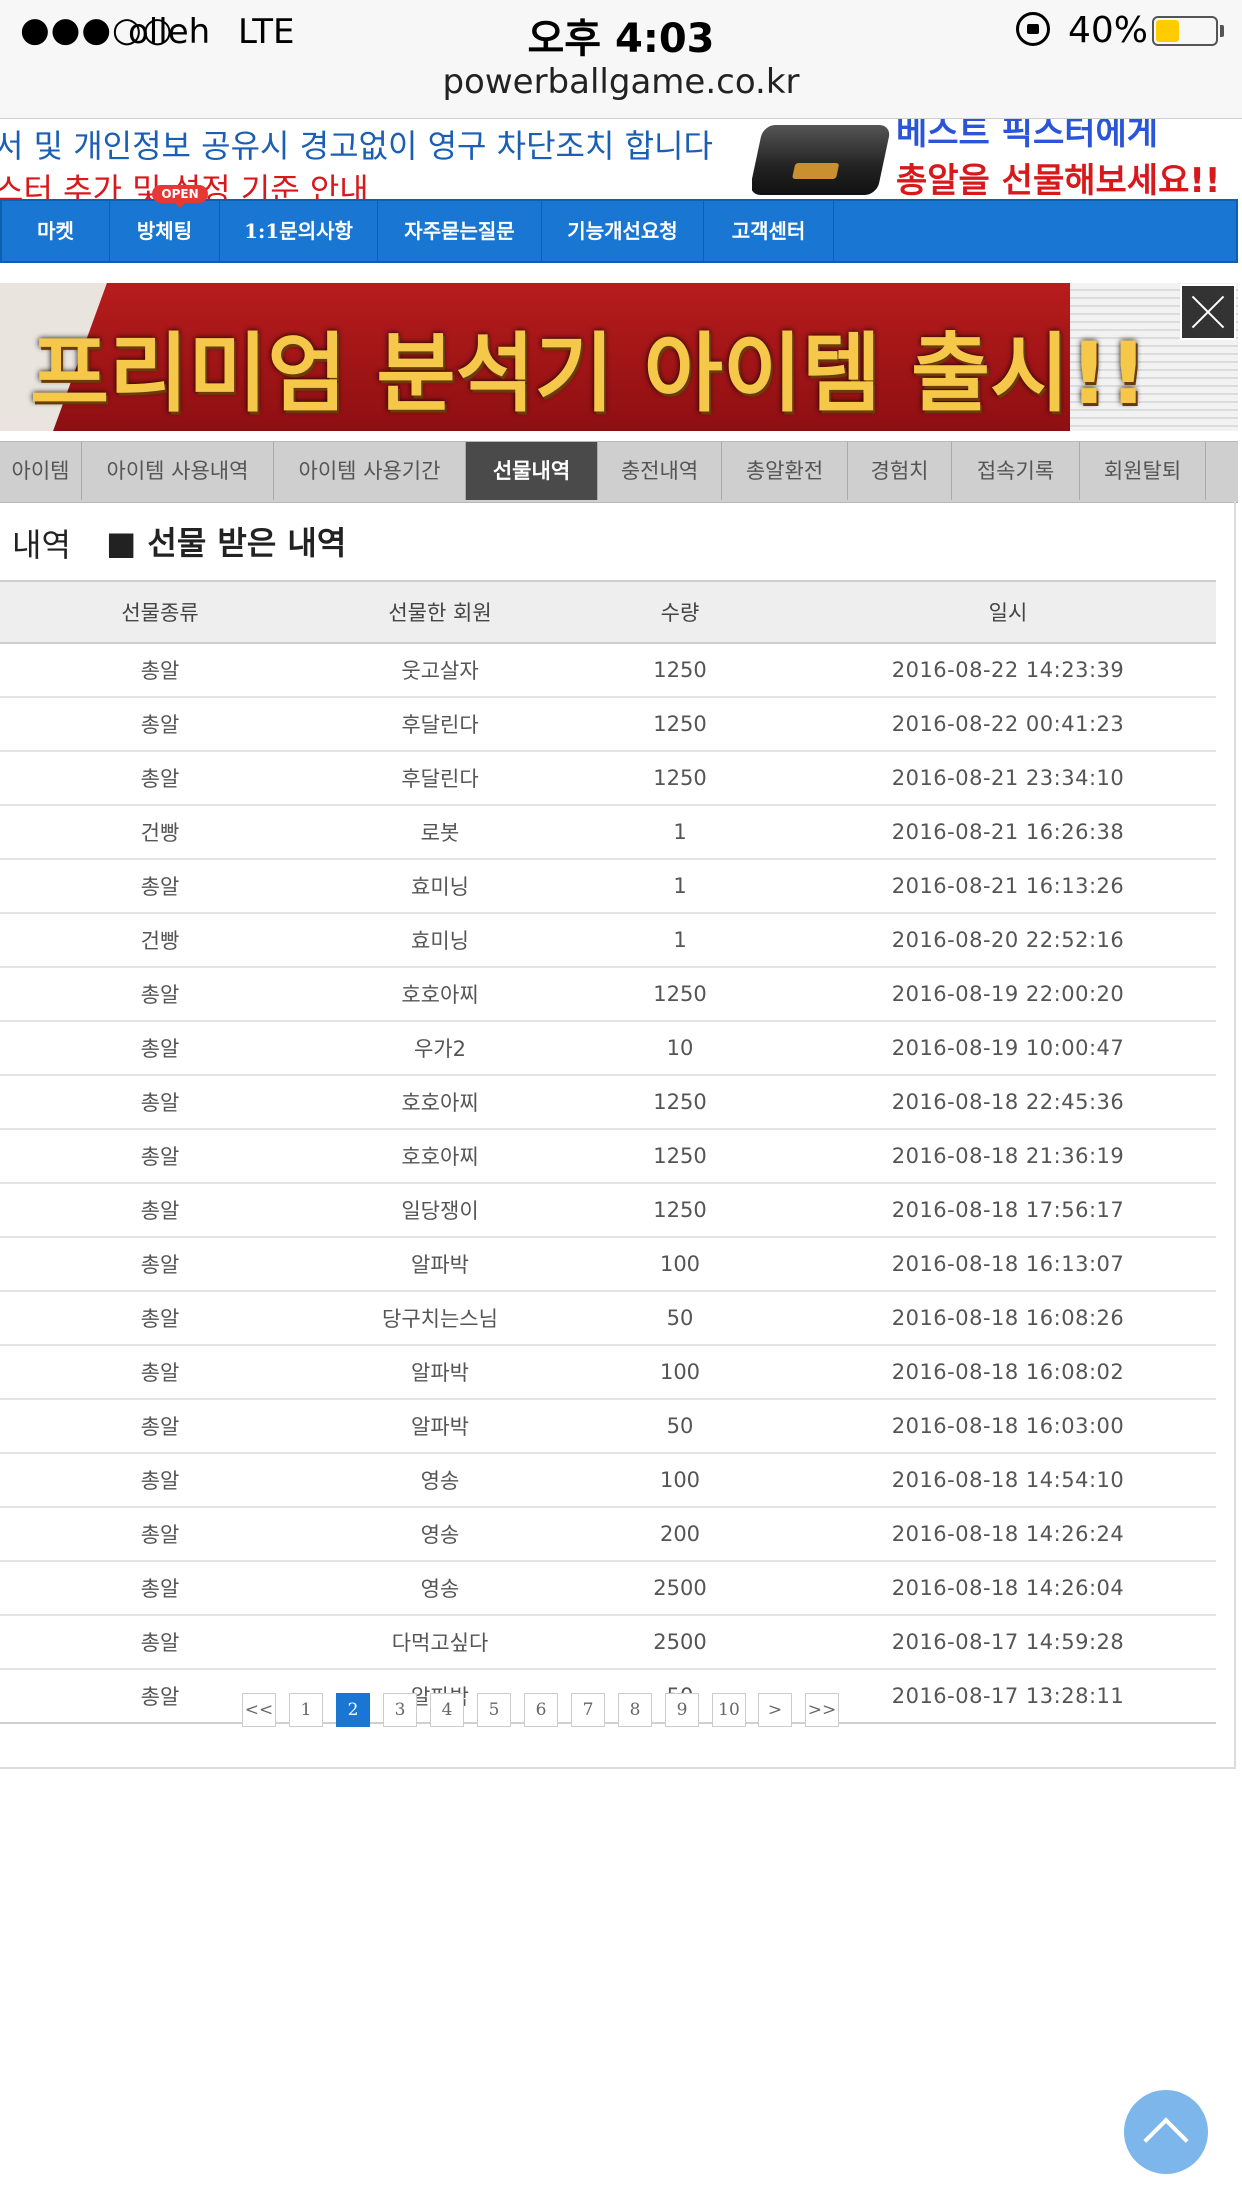 This screenshot has height=2208, width=1242. What do you see at coordinates (660, 471) in the screenshot?
I see `tab-4: 충전내역` at bounding box center [660, 471].